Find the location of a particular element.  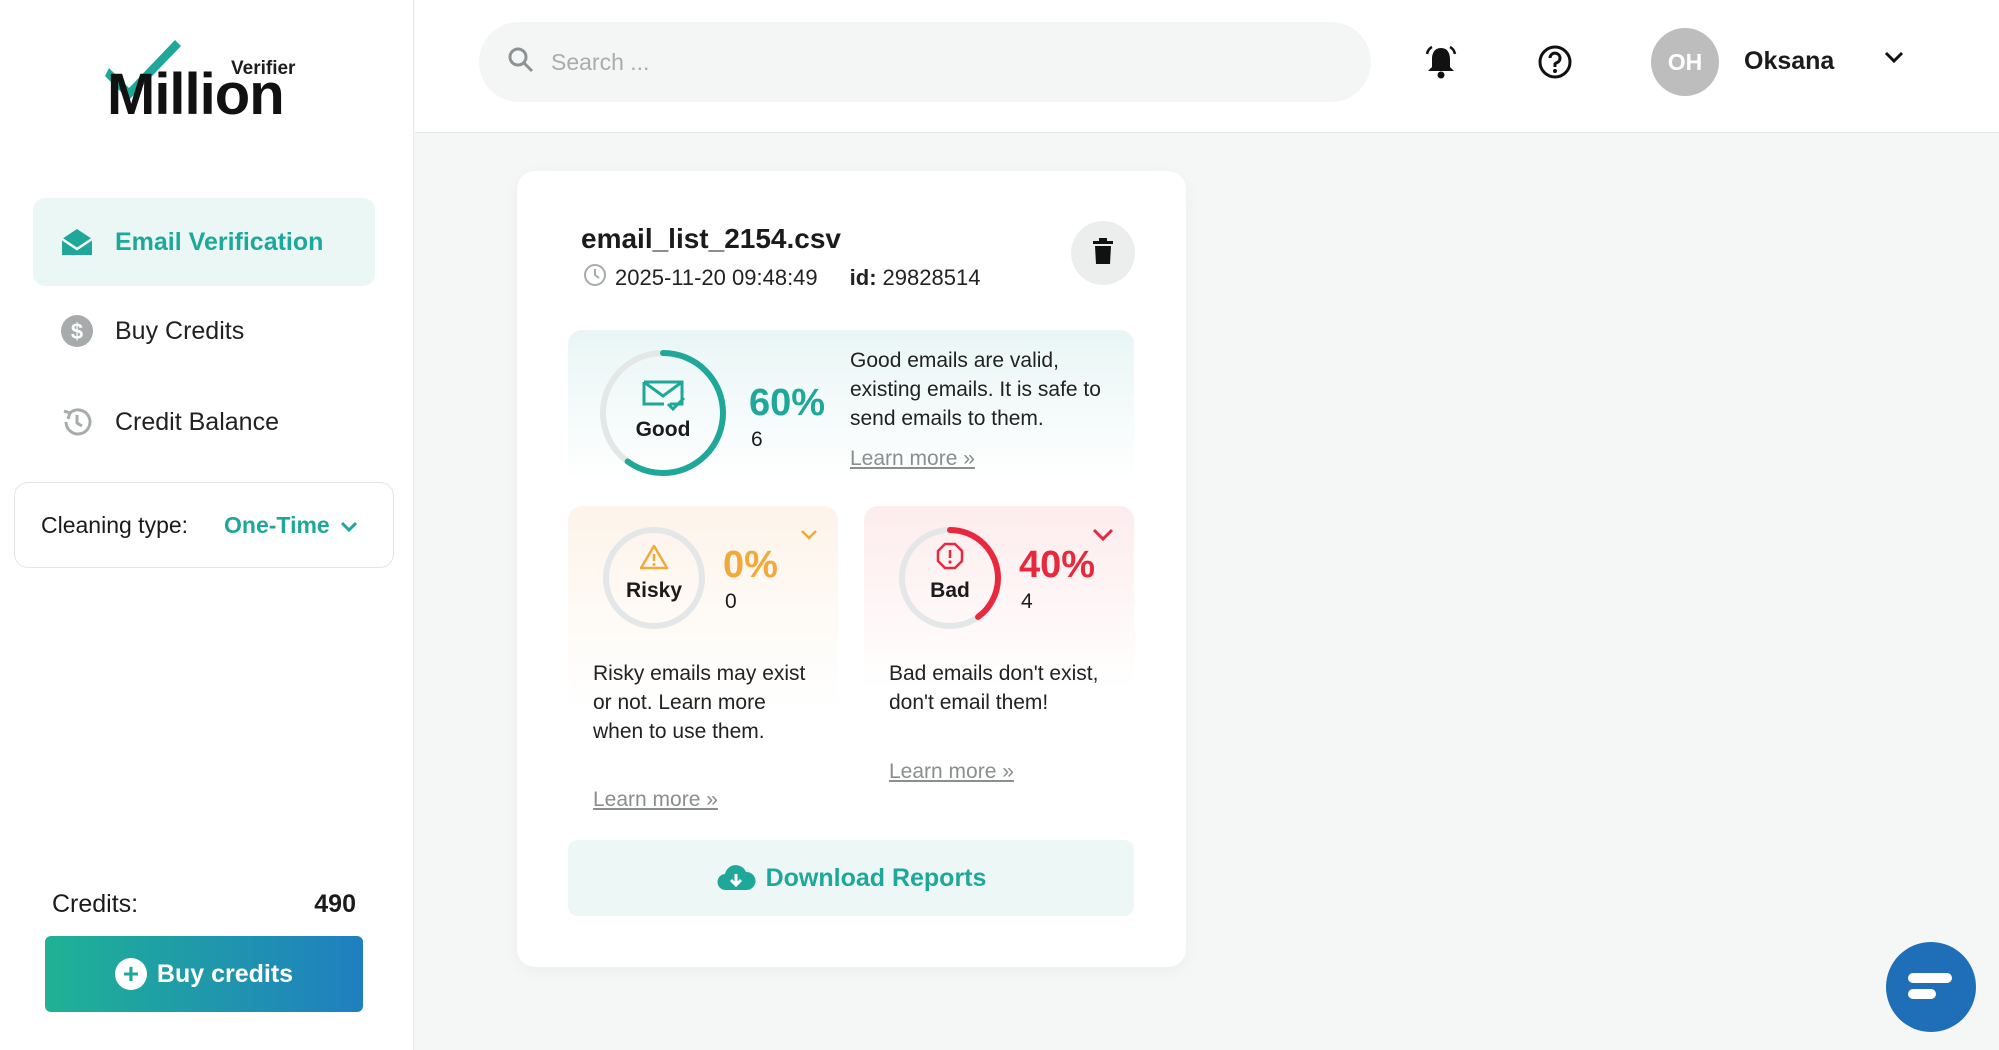

history-clock-icon is located at coordinates (77, 422).